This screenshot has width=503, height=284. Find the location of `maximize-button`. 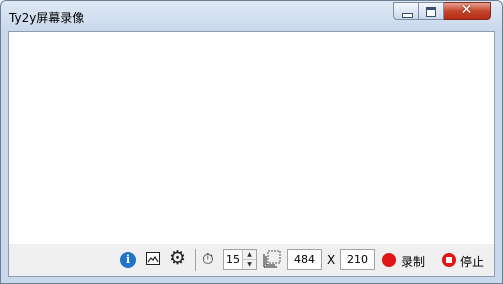

maximize-button is located at coordinates (431, 11).